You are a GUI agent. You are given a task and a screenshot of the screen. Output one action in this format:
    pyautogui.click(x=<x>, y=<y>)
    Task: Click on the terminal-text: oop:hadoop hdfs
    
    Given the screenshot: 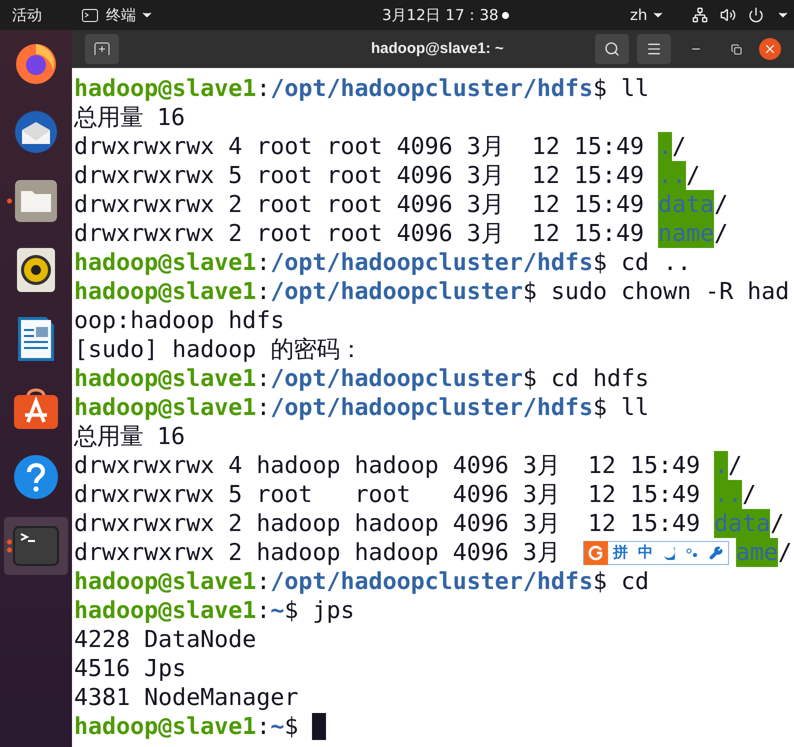 What is the action you would take?
    pyautogui.click(x=179, y=320)
    